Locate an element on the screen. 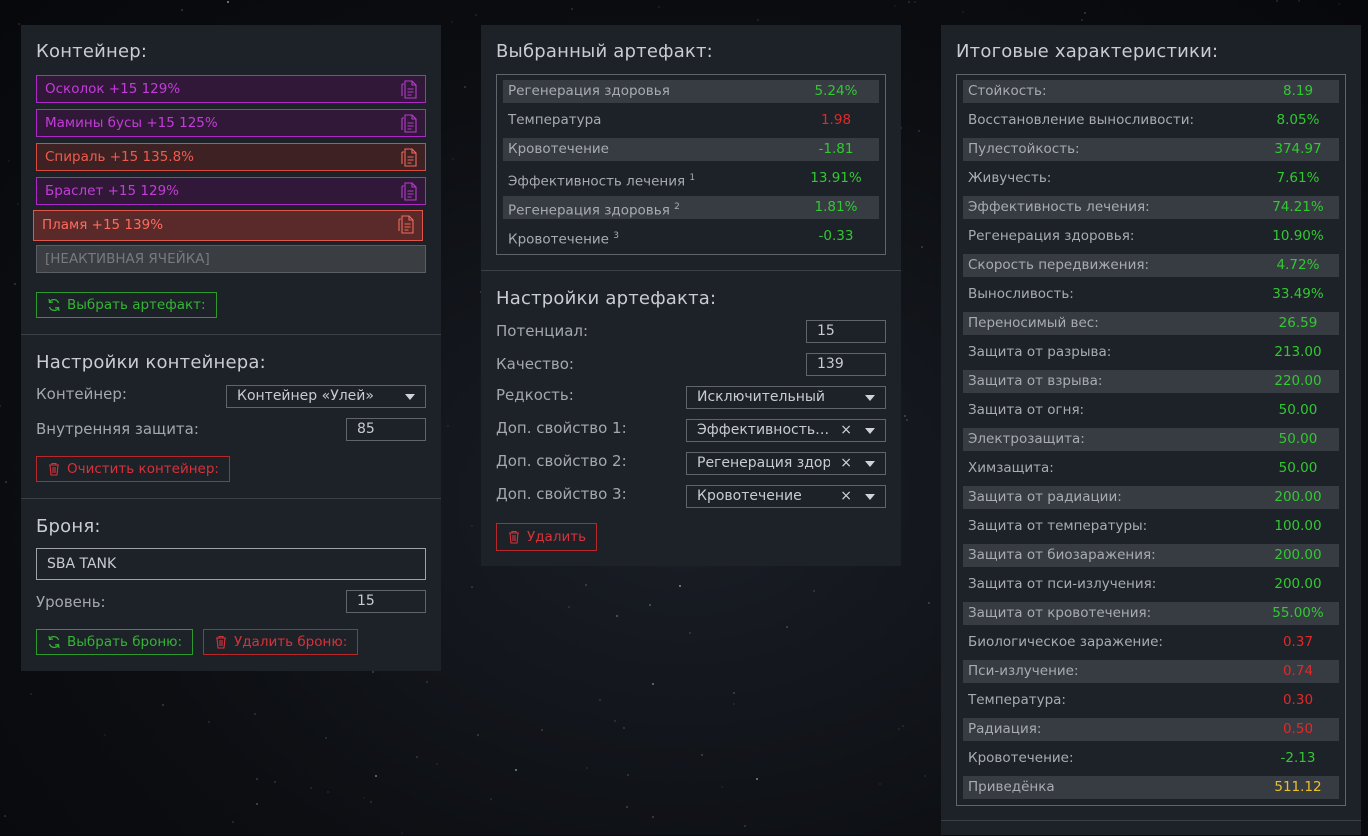 The height and width of the screenshot is (836, 1368). stat-row: Электрозащита: 50.00 is located at coordinates (1151, 439).